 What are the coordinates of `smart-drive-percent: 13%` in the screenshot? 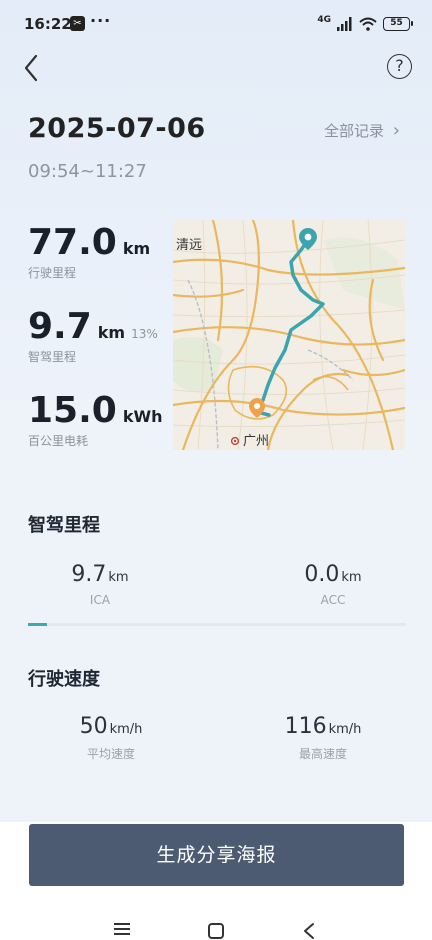 It's located at (144, 334).